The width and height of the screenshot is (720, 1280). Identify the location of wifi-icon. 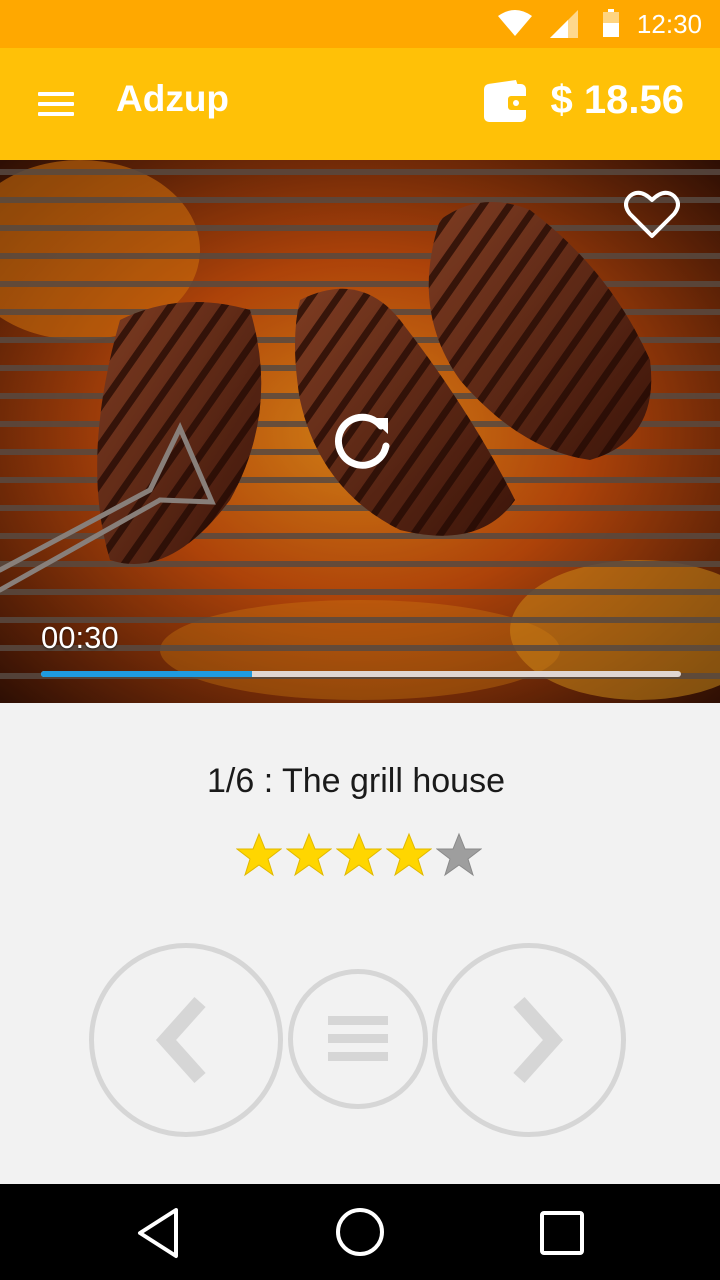
(515, 23).